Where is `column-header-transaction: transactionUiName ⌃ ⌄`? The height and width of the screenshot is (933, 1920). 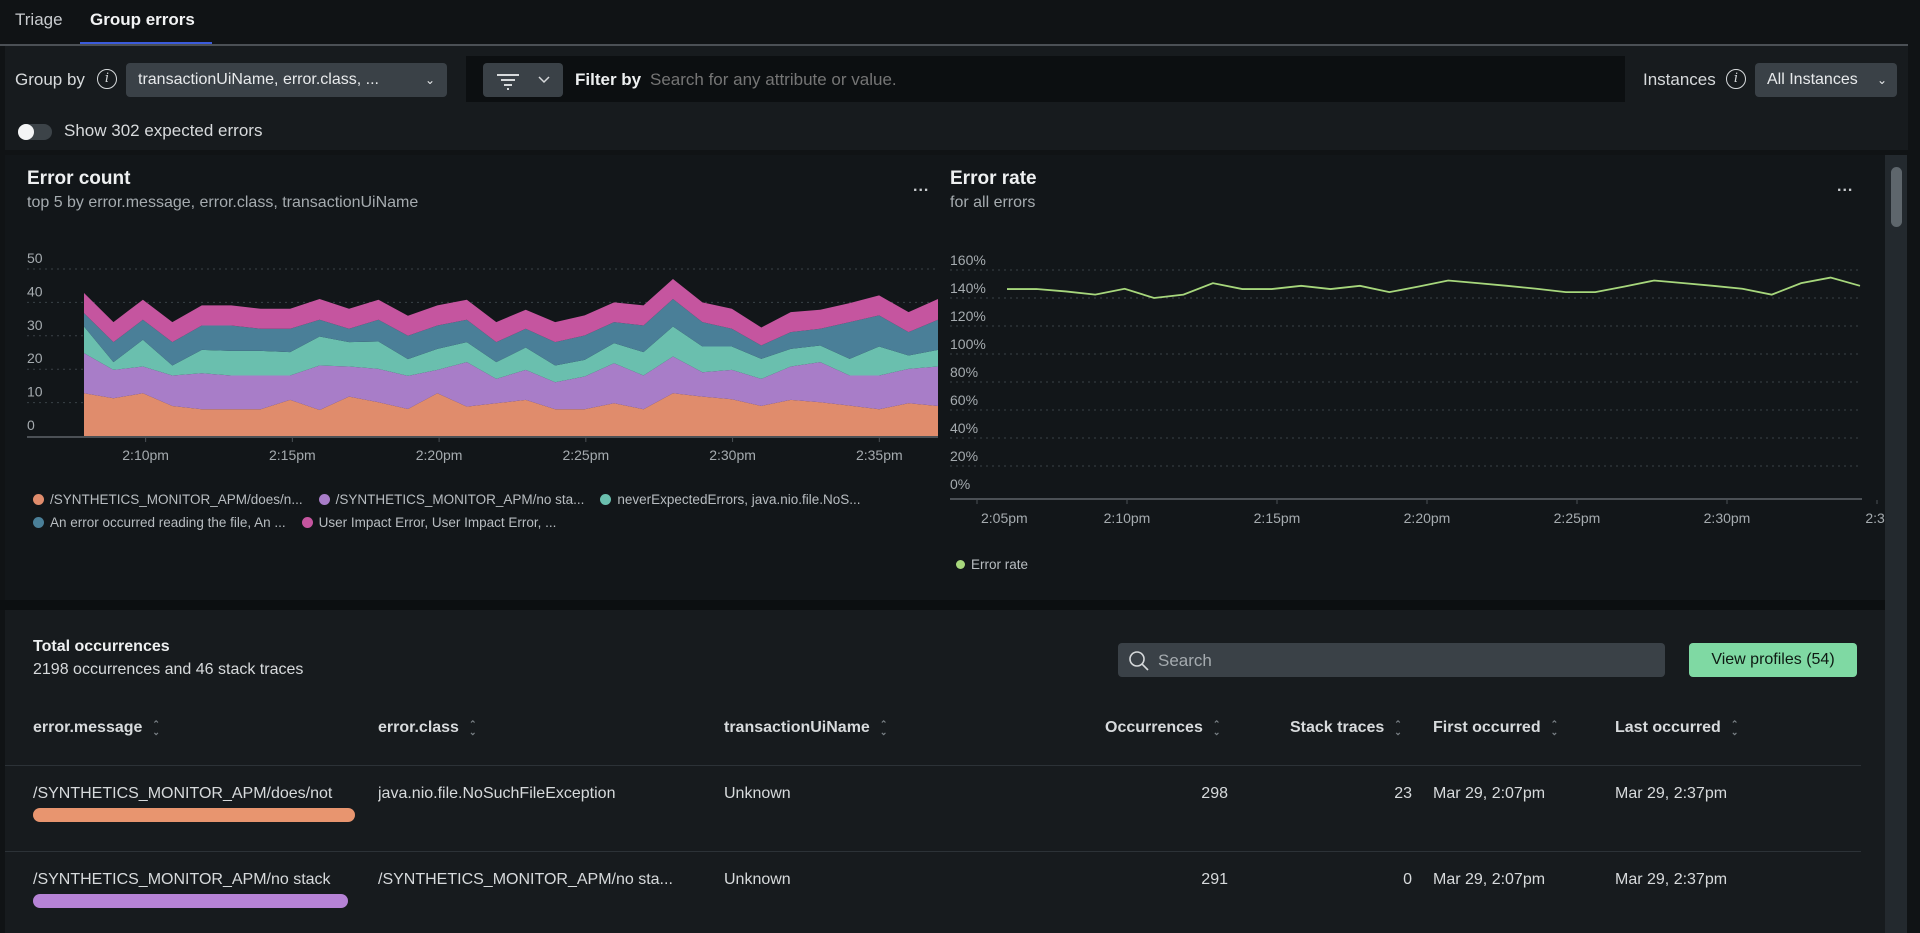 column-header-transaction: transactionUiName ⌃ ⌄ is located at coordinates (805, 728).